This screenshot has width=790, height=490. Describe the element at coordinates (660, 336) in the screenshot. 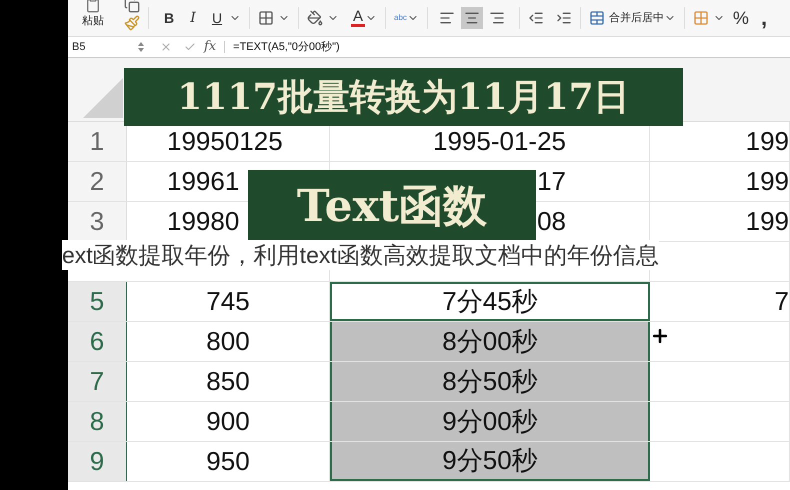

I see `crosshair-cursor-icon` at that location.